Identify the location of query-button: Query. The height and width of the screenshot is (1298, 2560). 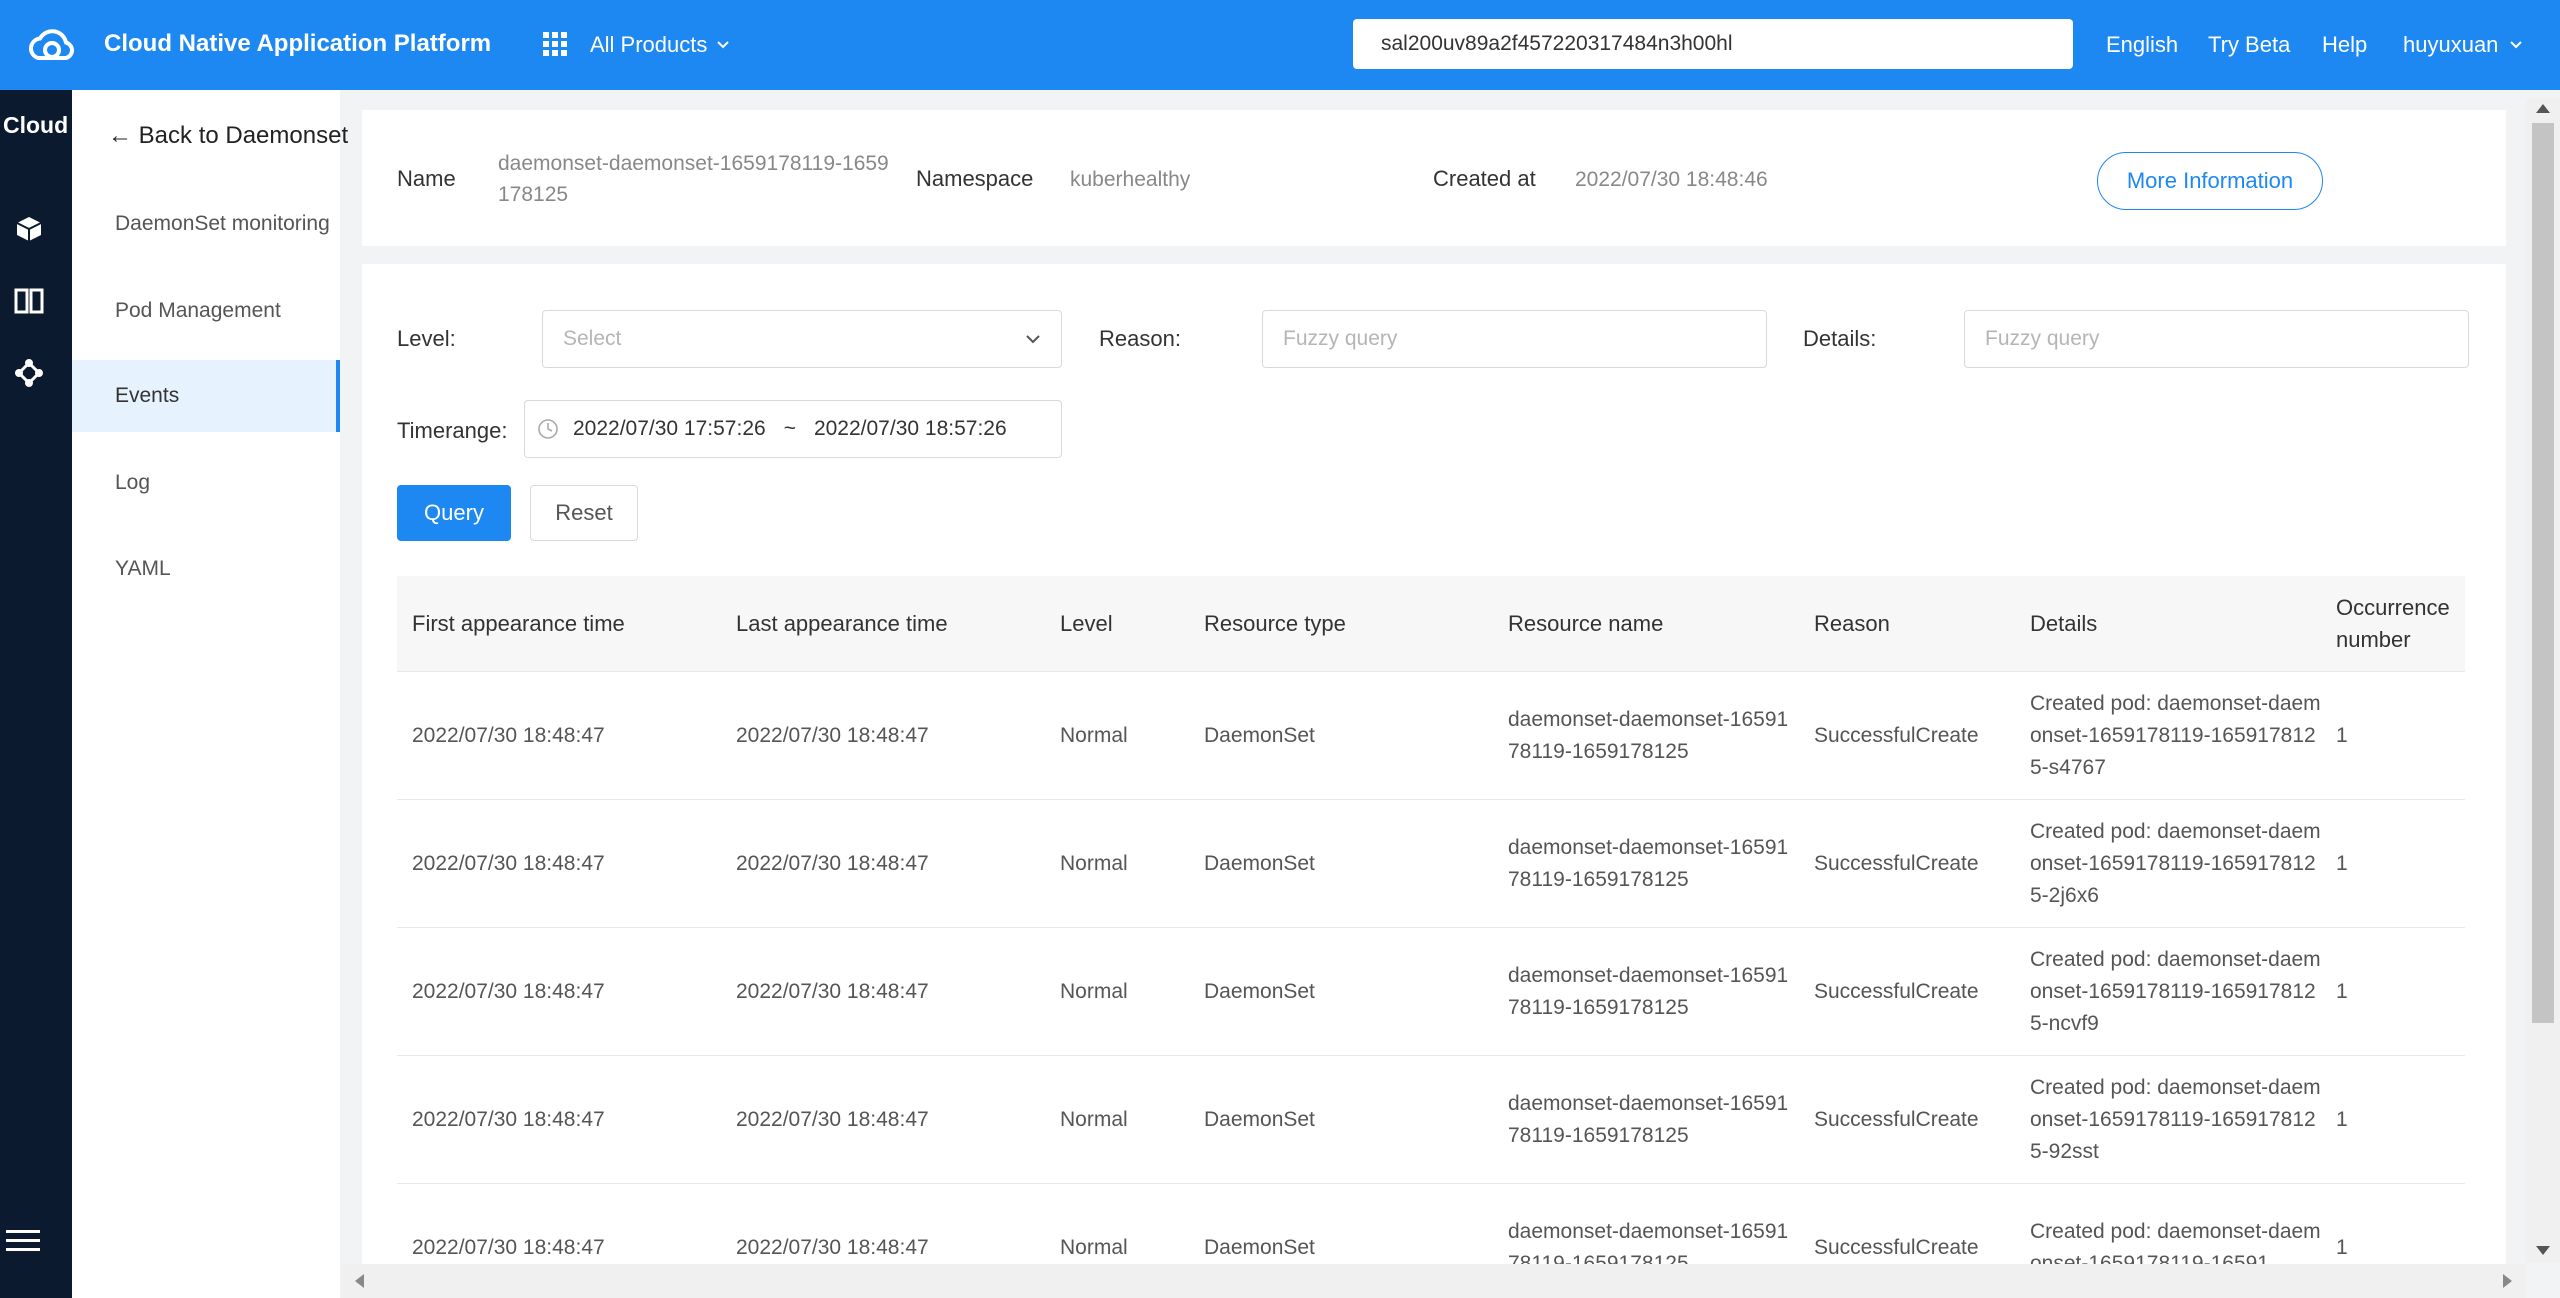
(454, 513).